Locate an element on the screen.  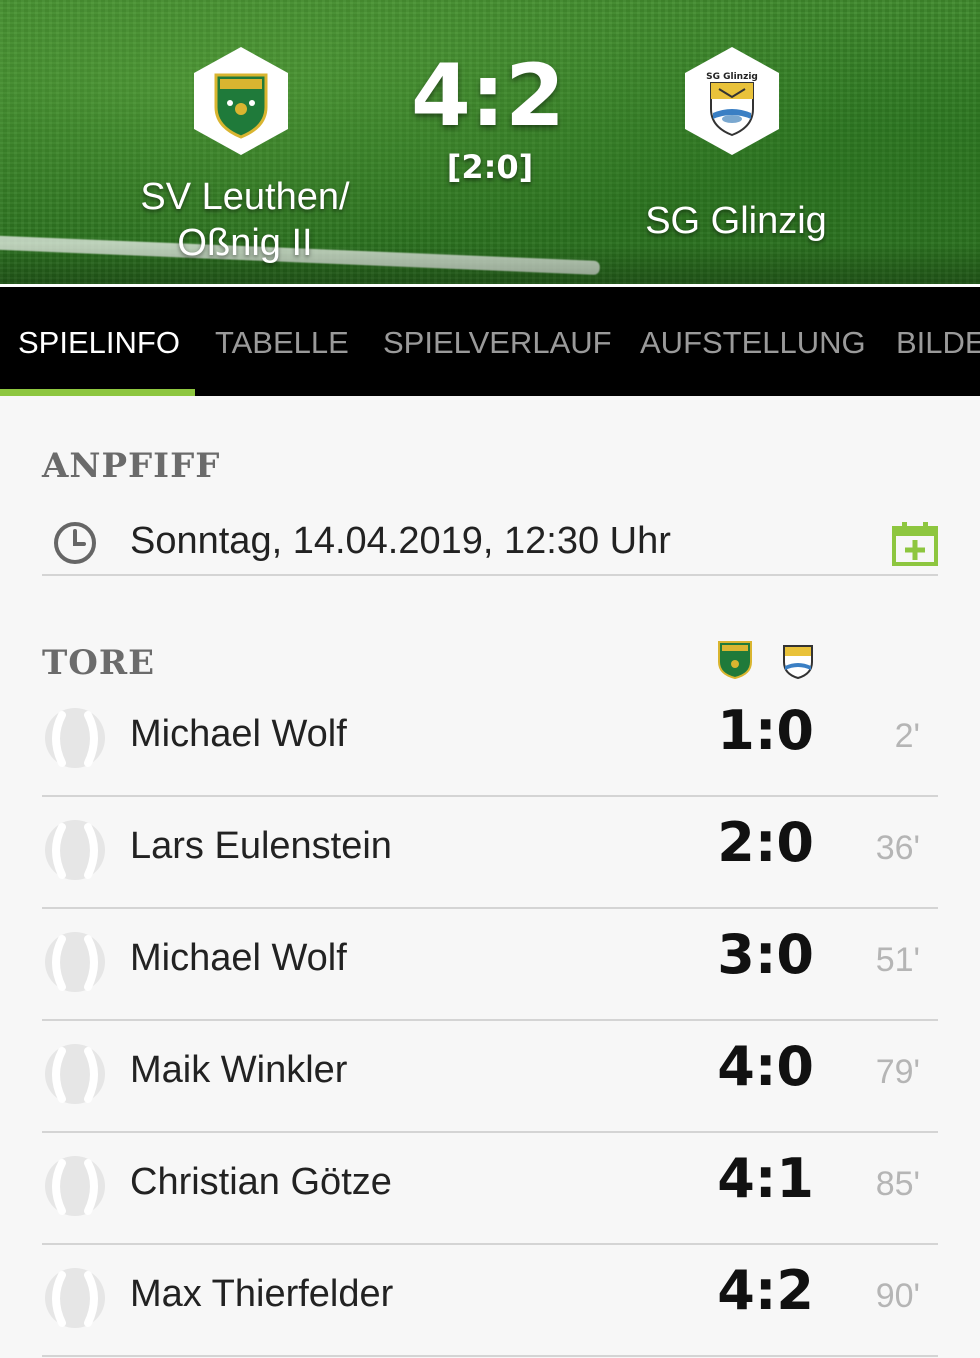
kickoff-datetime: Sonntag, 14.04.2019, 12:30 Uhr is located at coordinates (400, 541).